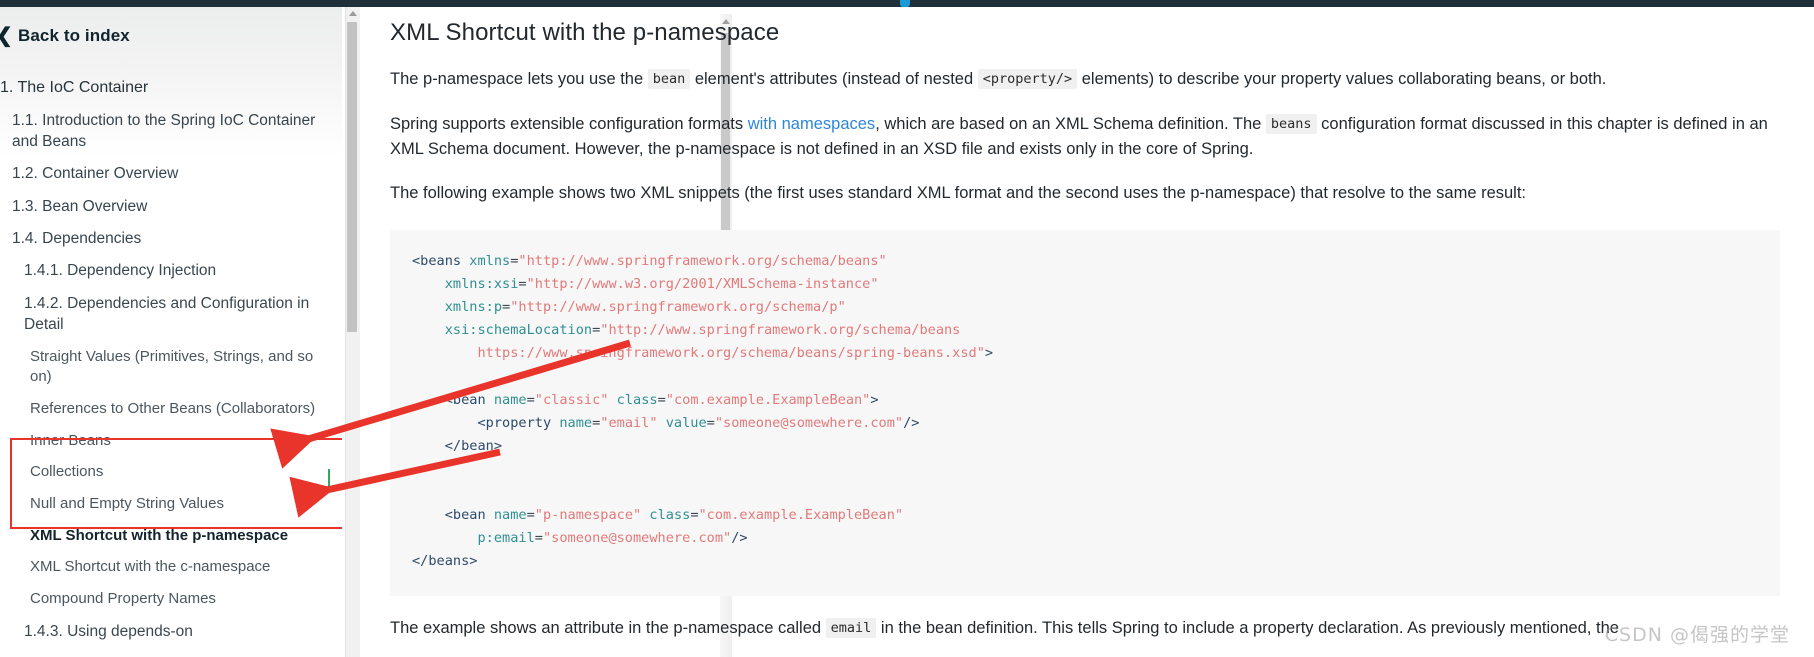 The image size is (1814, 657). I want to click on page-title: XML Shortcut with the p-namespace, so click(585, 32).